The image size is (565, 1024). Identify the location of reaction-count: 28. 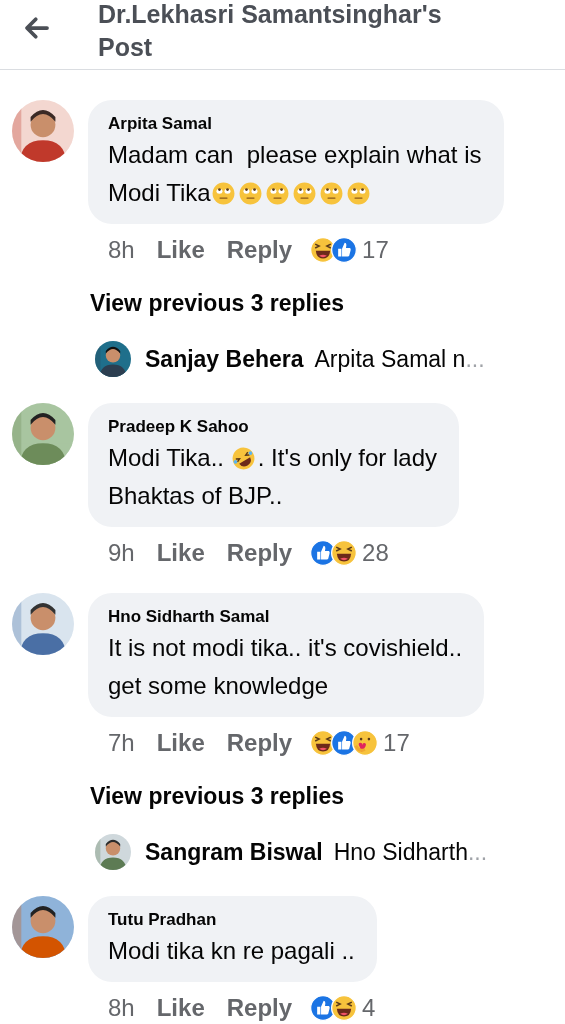
(375, 553).